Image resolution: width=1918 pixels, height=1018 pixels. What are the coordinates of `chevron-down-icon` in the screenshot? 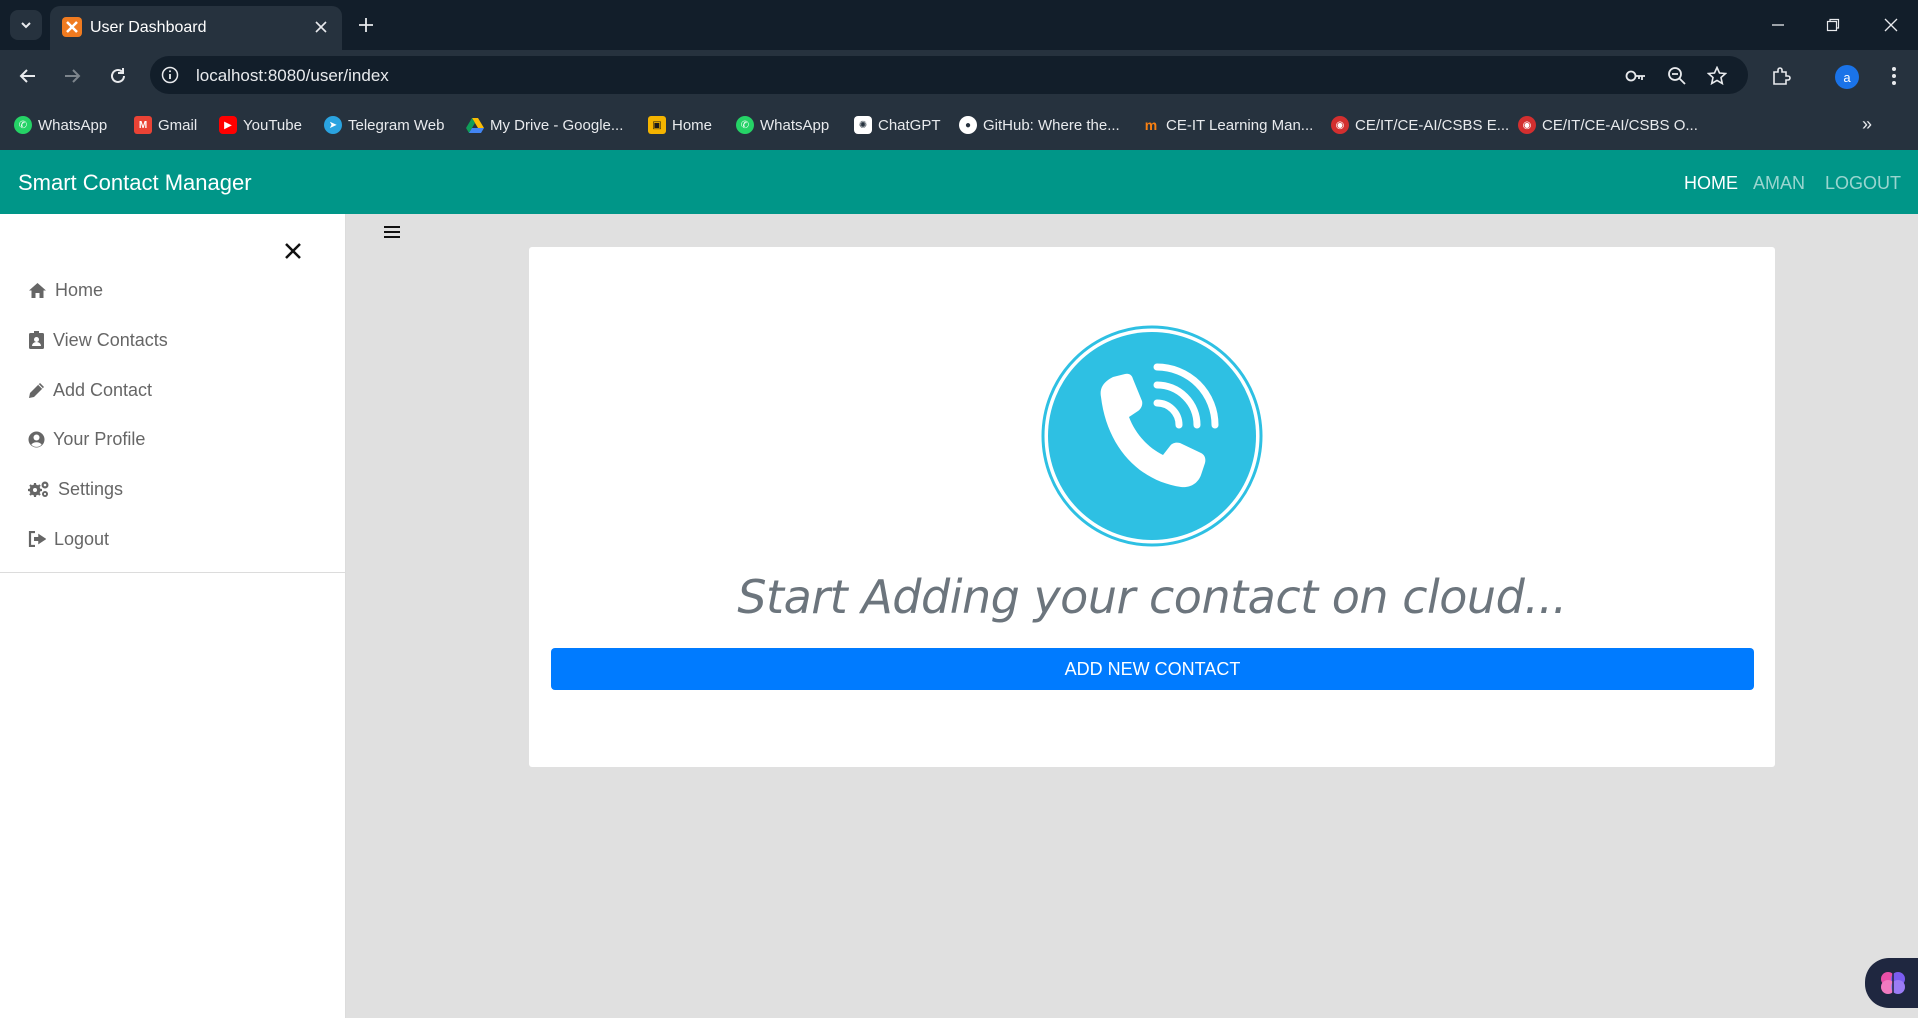 It's located at (26, 25).